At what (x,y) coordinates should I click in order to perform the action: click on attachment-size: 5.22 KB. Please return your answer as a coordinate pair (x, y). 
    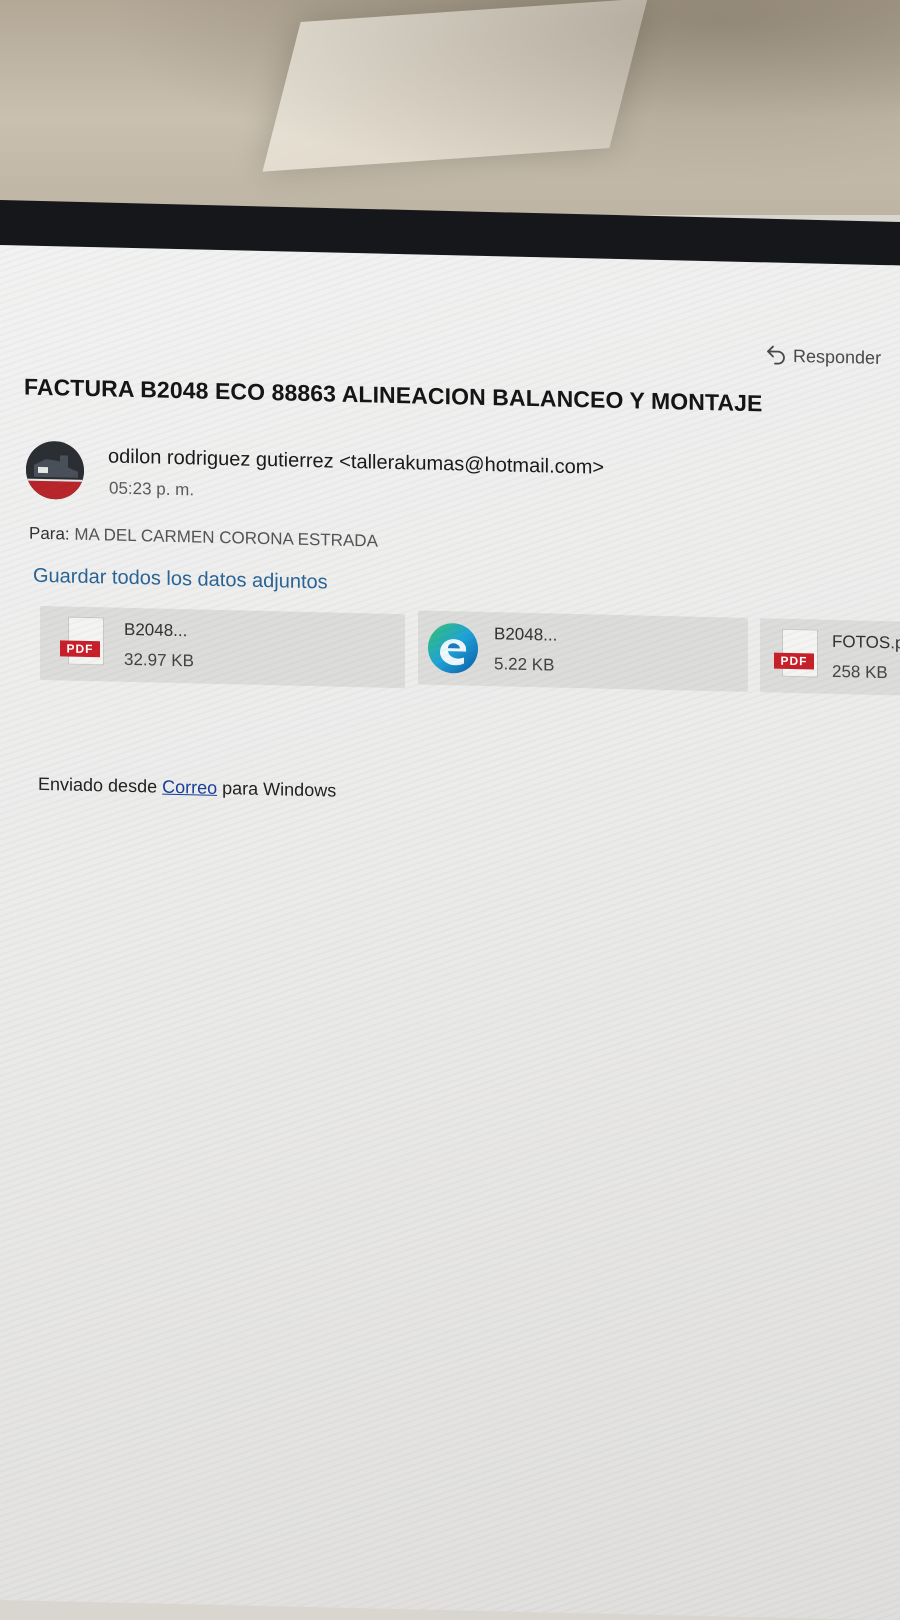
    Looking at the image, I should click on (524, 664).